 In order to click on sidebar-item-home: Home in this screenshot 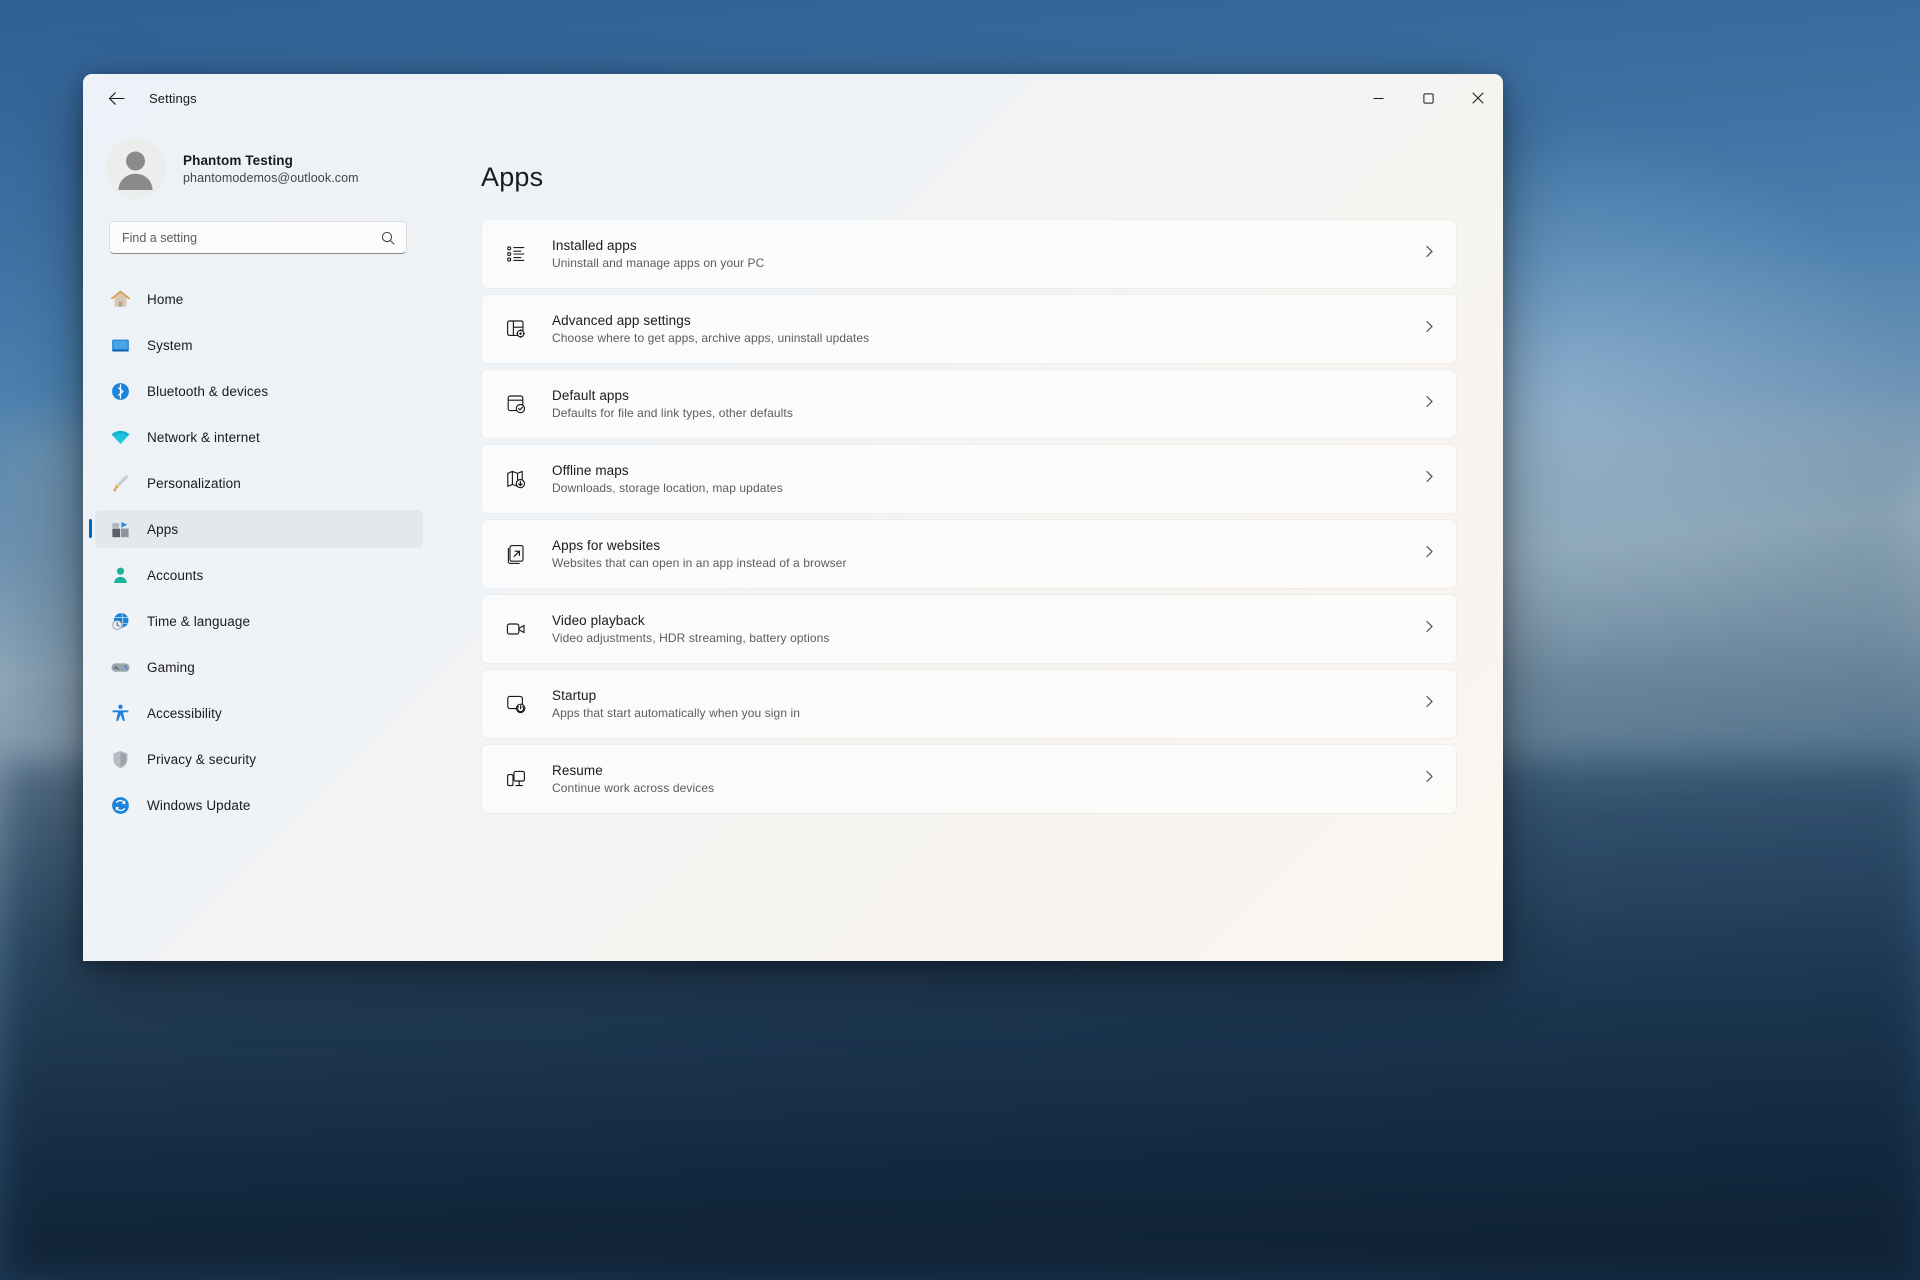, I will do `click(259, 299)`.